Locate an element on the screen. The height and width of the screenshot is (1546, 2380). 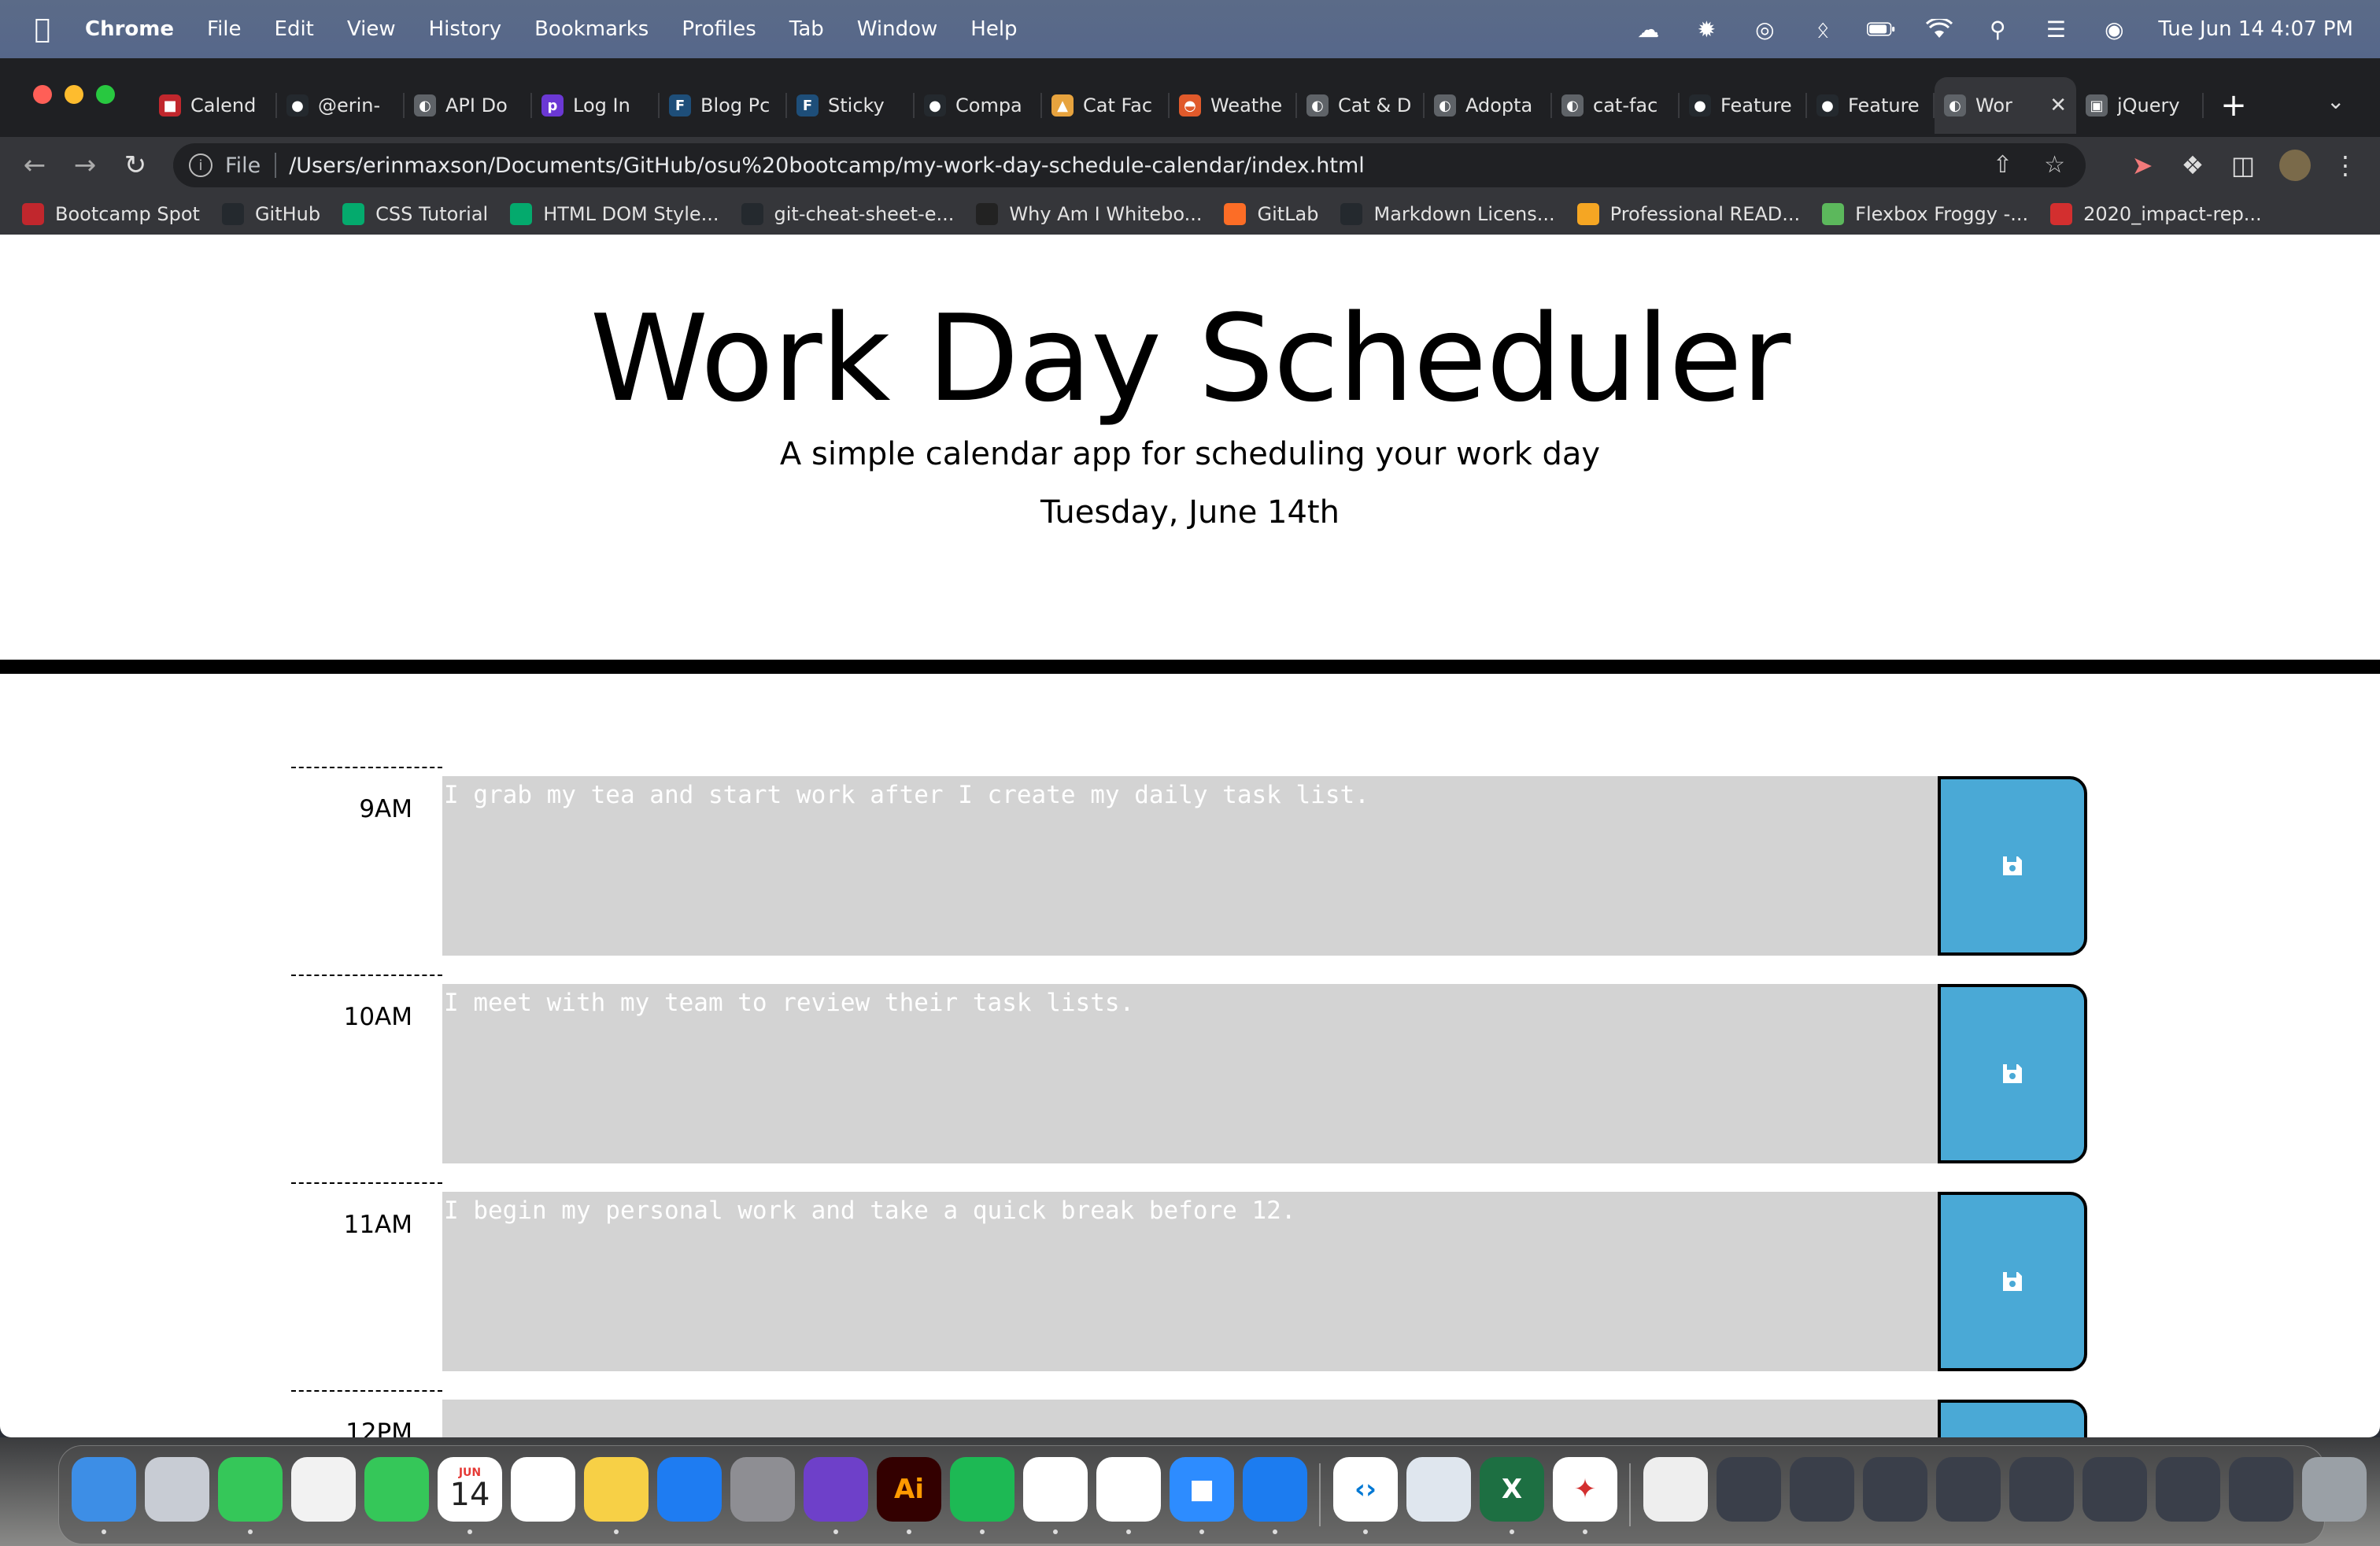
vscode-icon: ‹› is located at coordinates (1365, 1495).